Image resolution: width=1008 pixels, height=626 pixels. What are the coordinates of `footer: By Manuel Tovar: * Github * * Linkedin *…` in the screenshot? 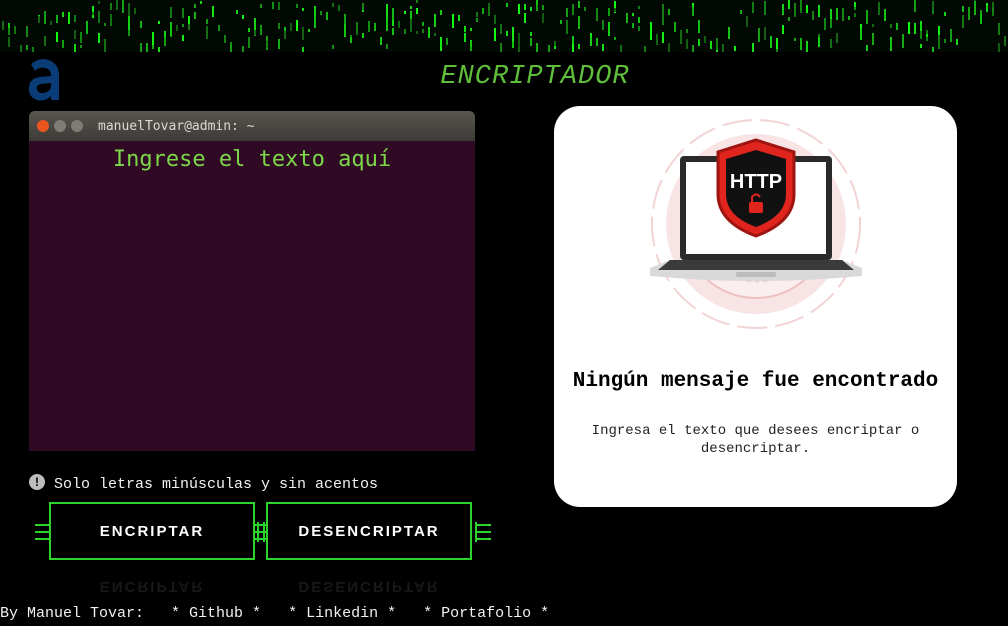 It's located at (274, 613).